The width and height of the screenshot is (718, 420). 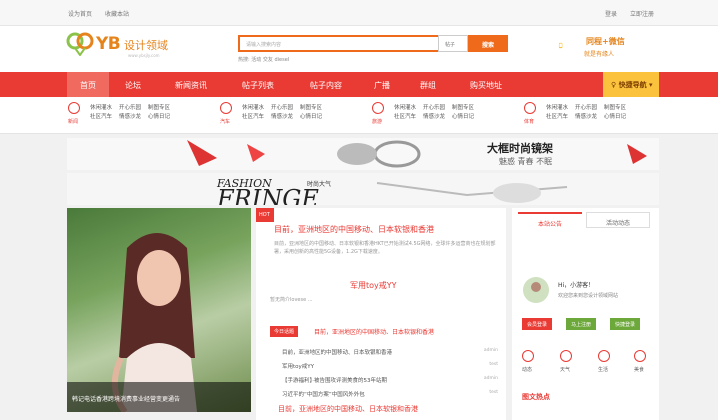 I want to click on phone-icon, so click(x=560, y=45).